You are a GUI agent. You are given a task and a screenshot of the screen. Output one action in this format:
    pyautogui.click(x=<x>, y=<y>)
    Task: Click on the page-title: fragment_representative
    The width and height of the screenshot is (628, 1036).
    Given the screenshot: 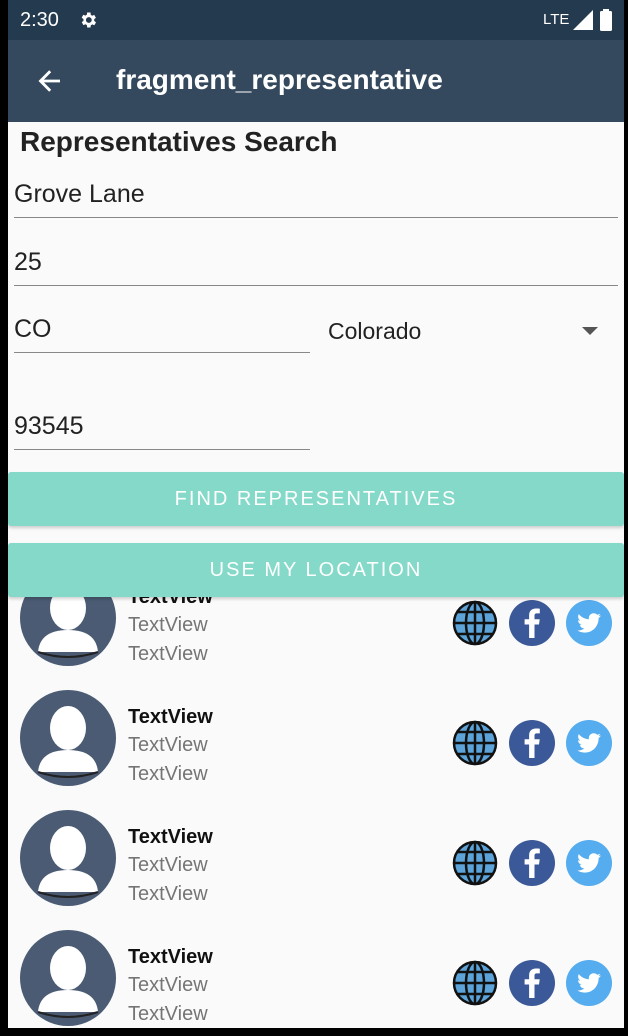 What is the action you would take?
    pyautogui.click(x=279, y=79)
    